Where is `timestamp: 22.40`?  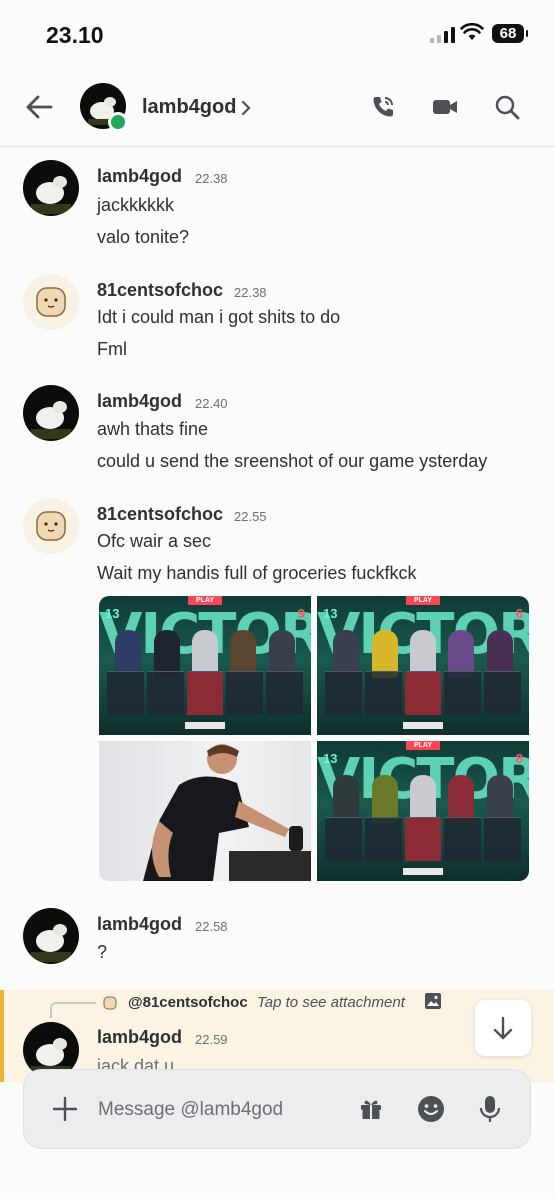
timestamp: 22.40 is located at coordinates (211, 403).